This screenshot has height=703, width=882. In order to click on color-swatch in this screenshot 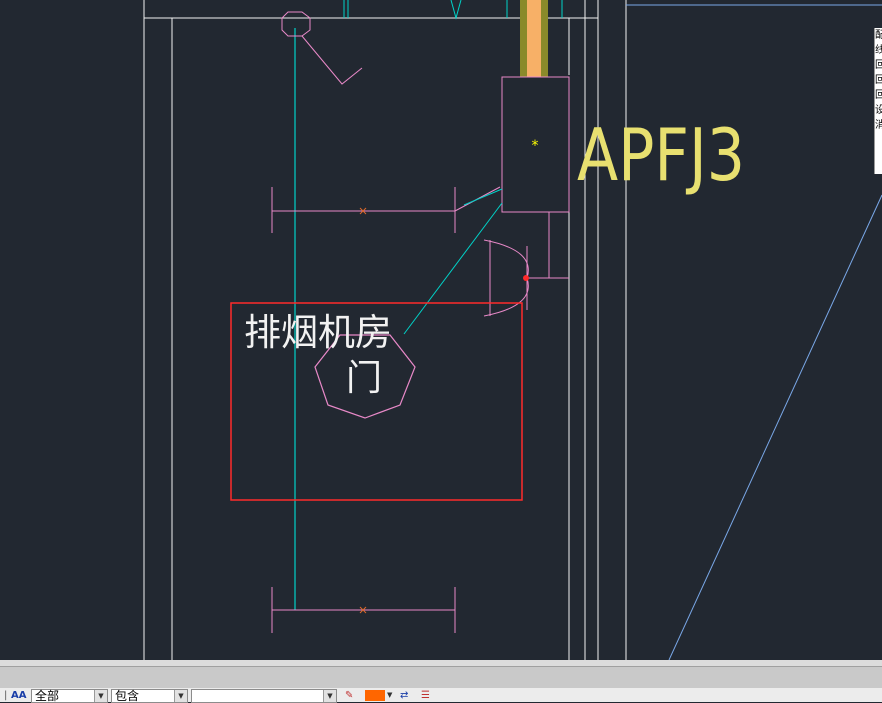, I will do `click(375, 695)`.